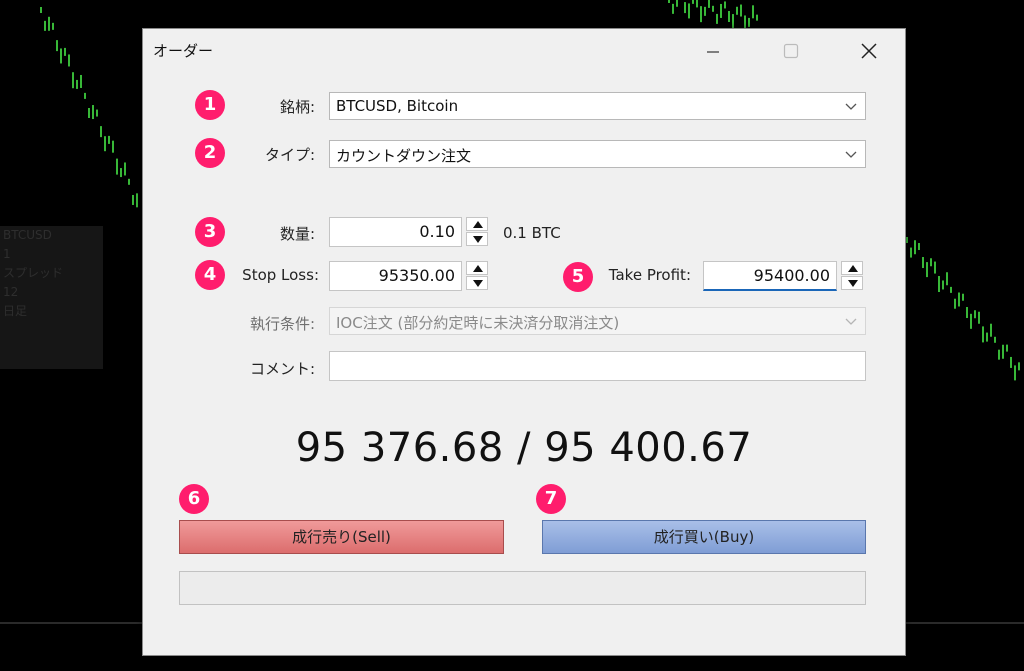 The height and width of the screenshot is (671, 1024). Describe the element at coordinates (404, 156) in the screenshot. I see `order-type-value: カウントダウン注文` at that location.